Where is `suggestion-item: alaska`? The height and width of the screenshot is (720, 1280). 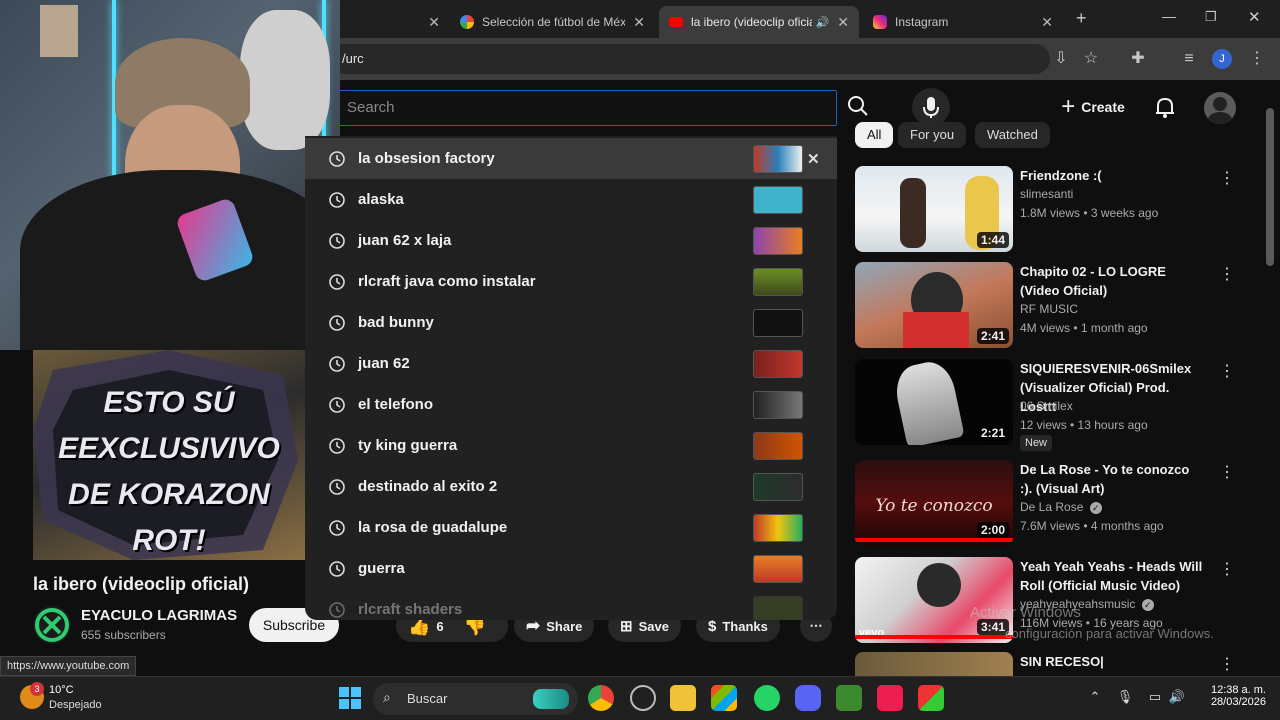
suggestion-item: alaska is located at coordinates (571, 199).